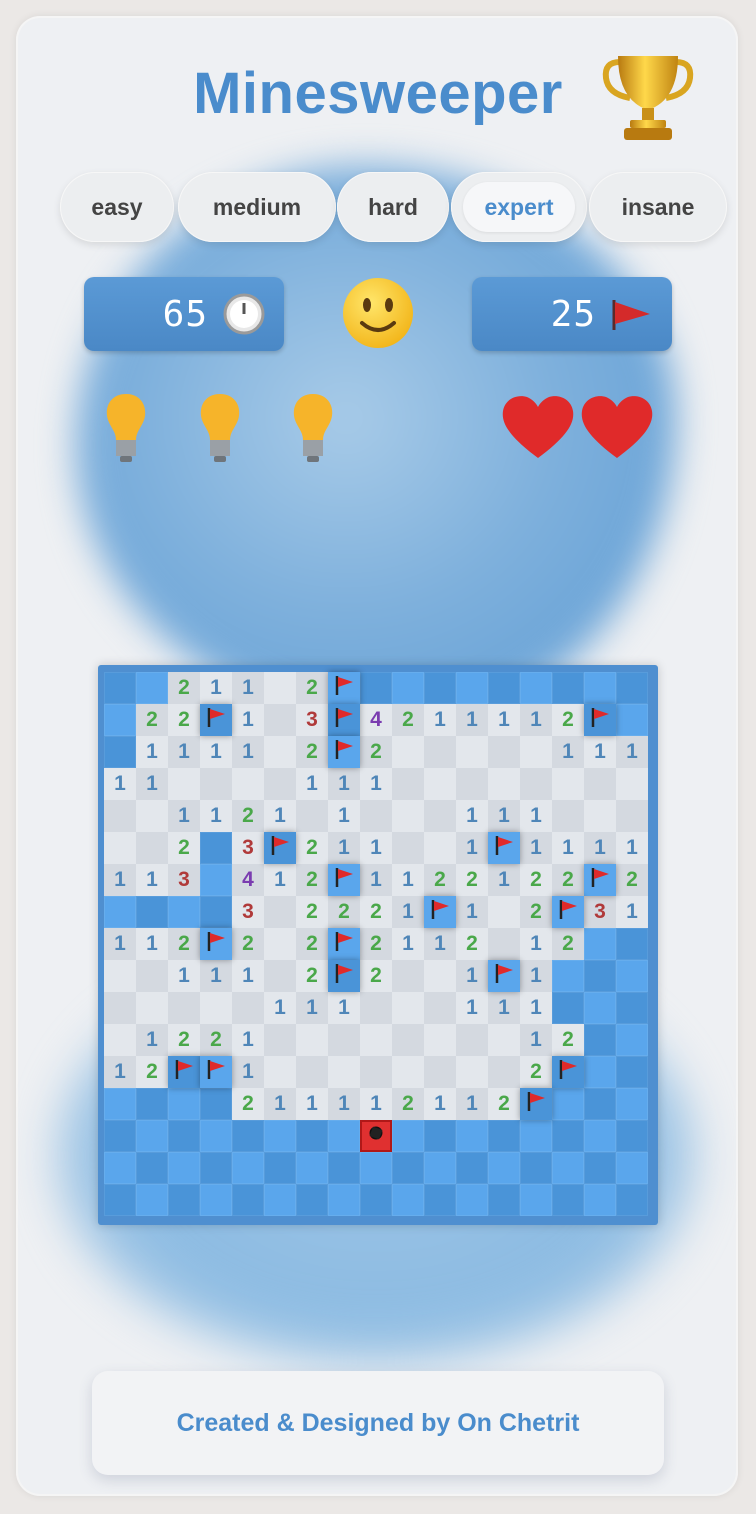  I want to click on tab-expert: expert, so click(519, 207).